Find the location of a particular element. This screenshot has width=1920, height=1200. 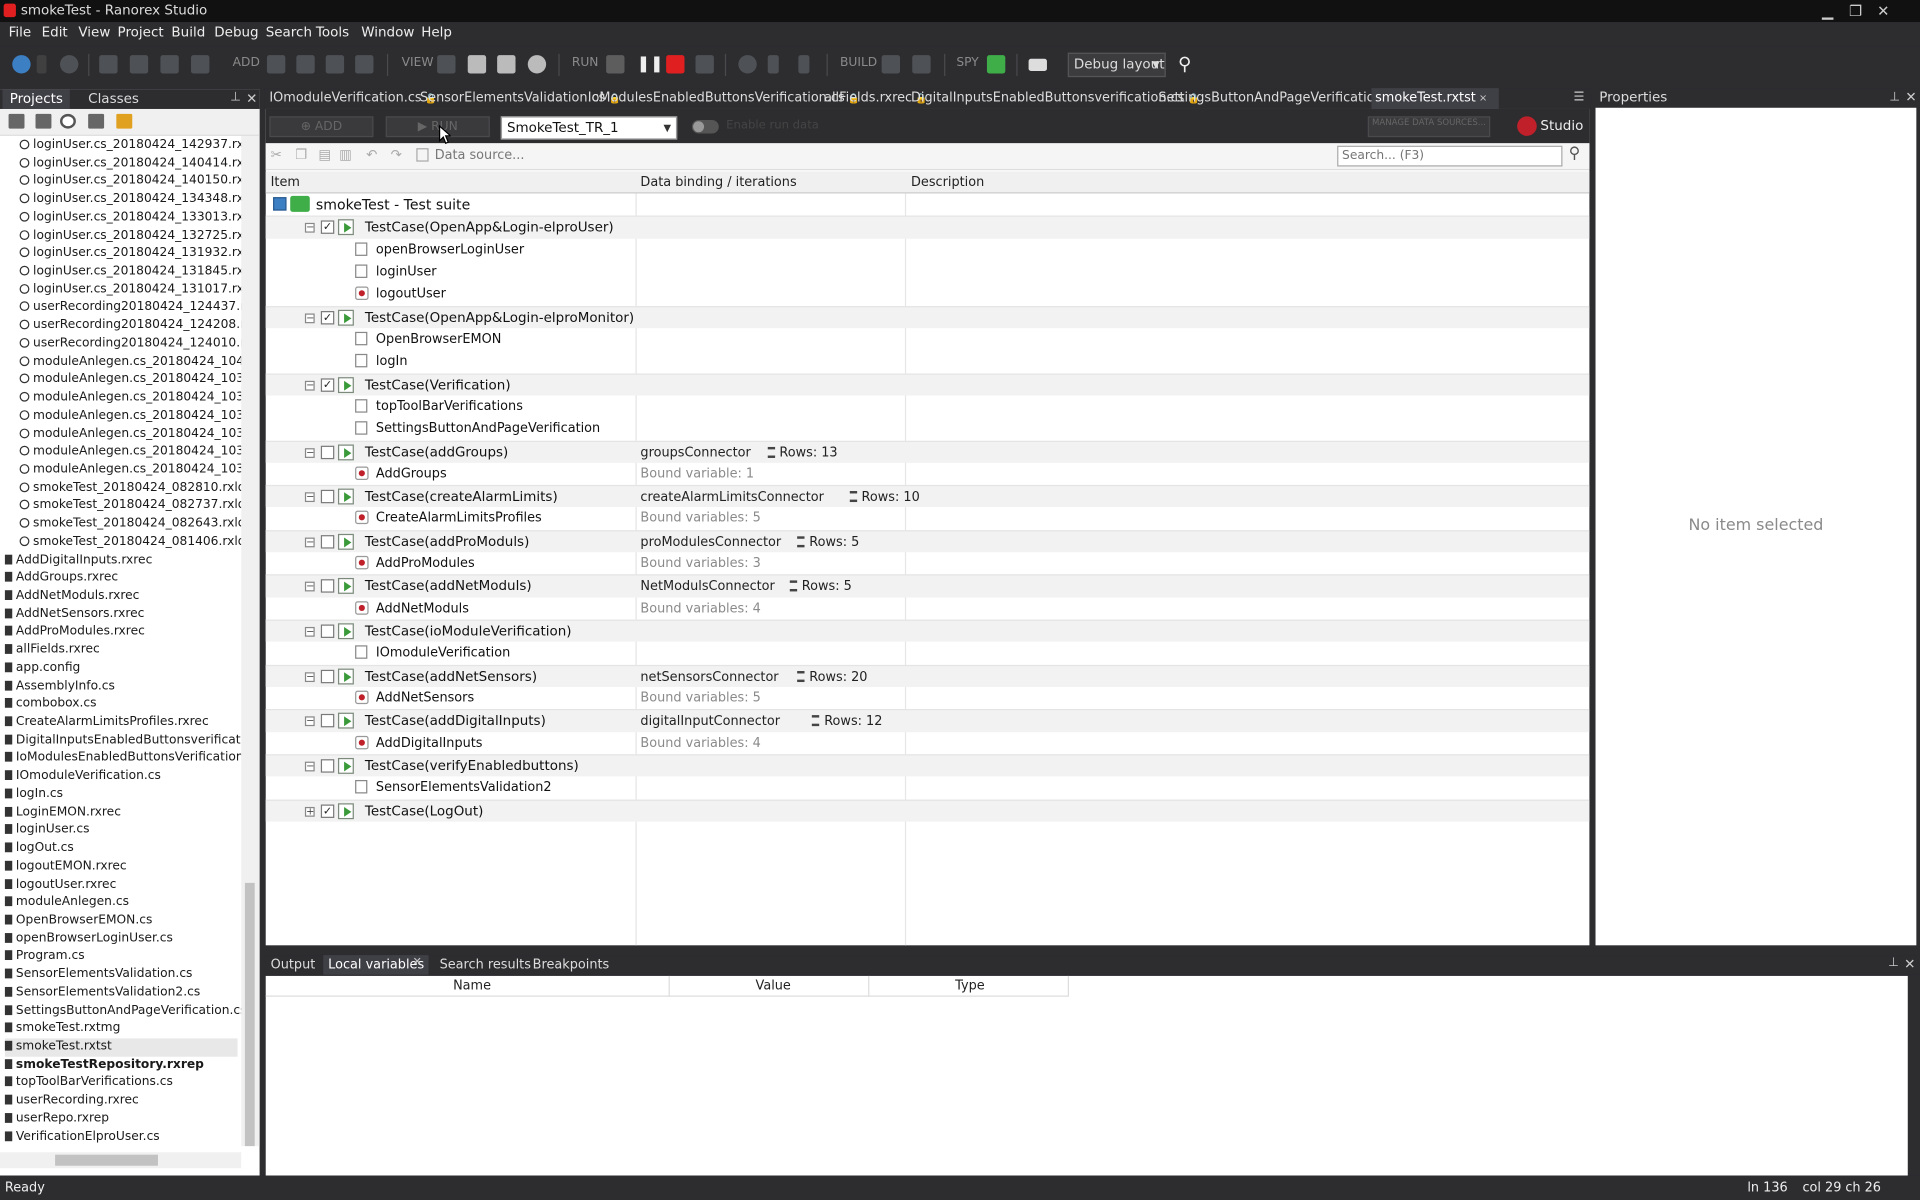

file-item: logOut.cs is located at coordinates (39, 849).